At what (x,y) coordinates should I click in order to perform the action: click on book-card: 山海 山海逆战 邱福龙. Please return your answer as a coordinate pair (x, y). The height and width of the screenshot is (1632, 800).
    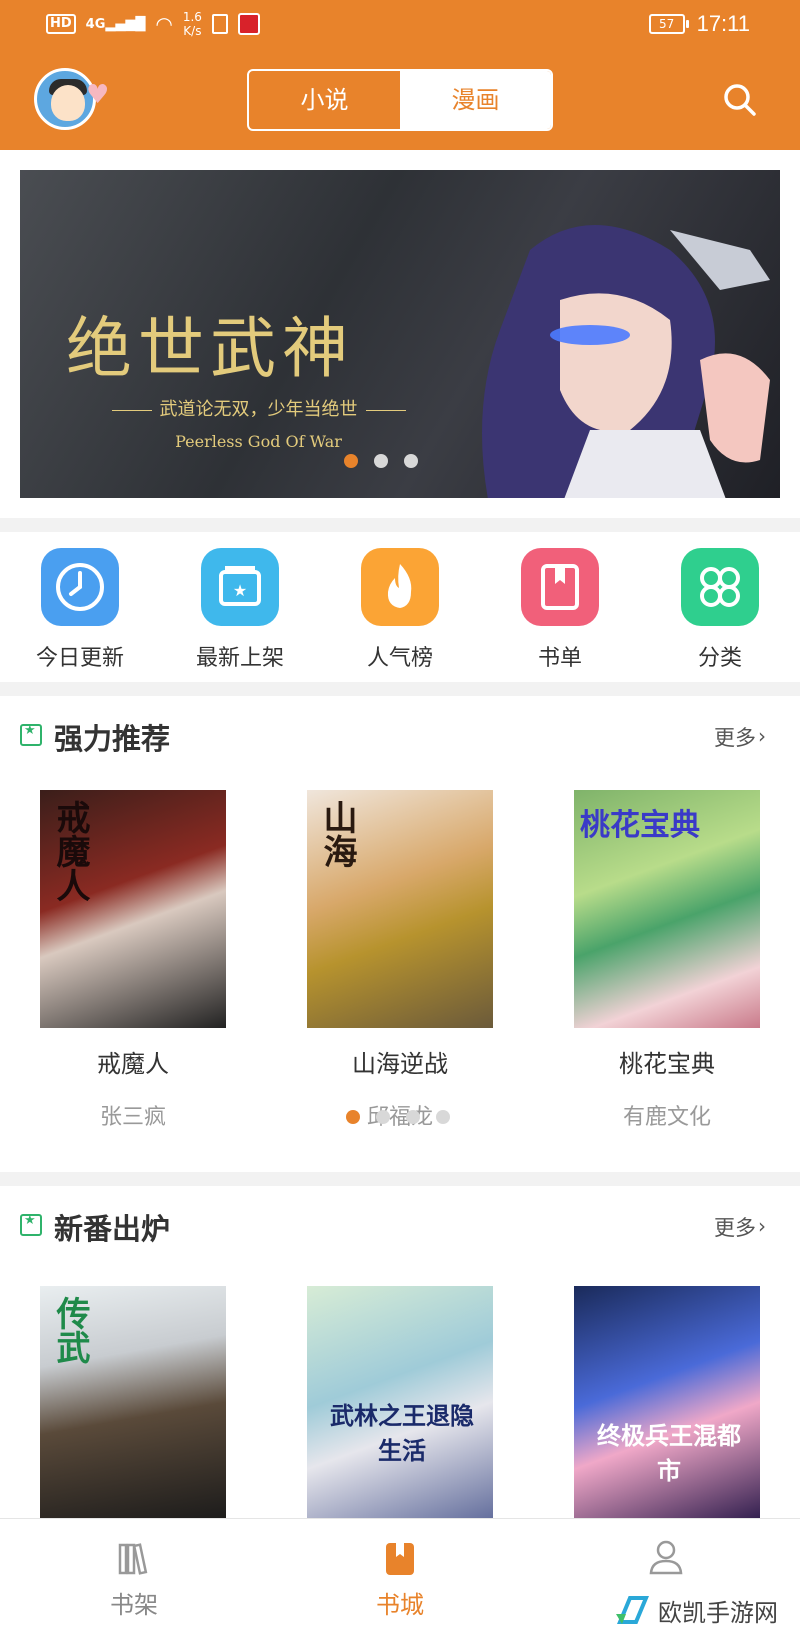
    Looking at the image, I should click on (400, 960).